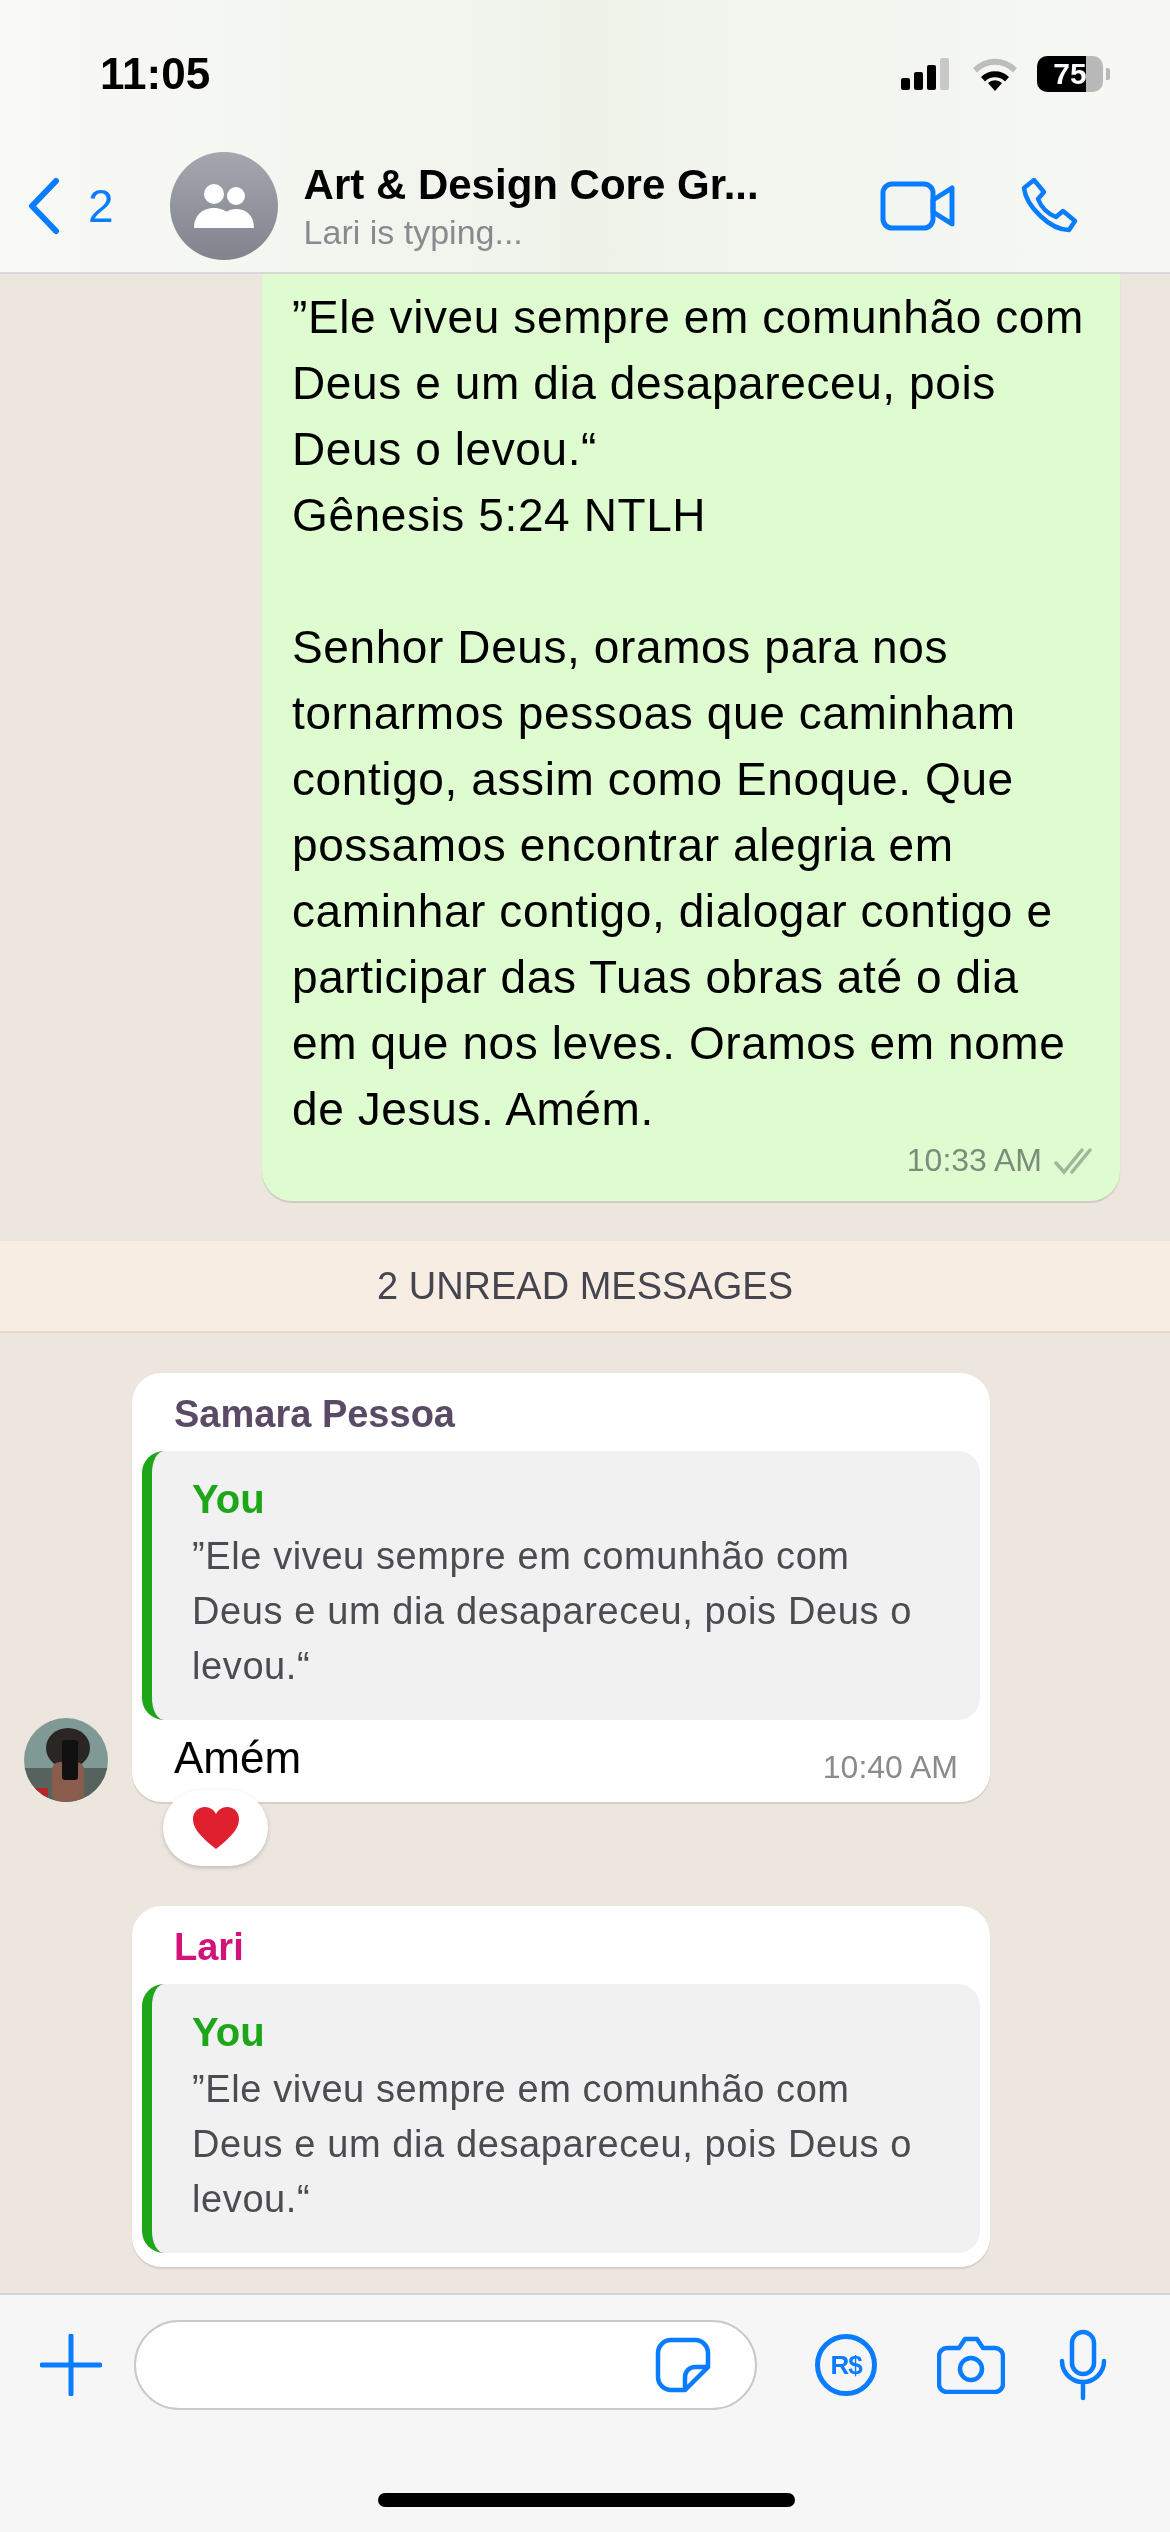 This screenshot has height=2532, width=1170. I want to click on heart-icon, so click(215, 1828).